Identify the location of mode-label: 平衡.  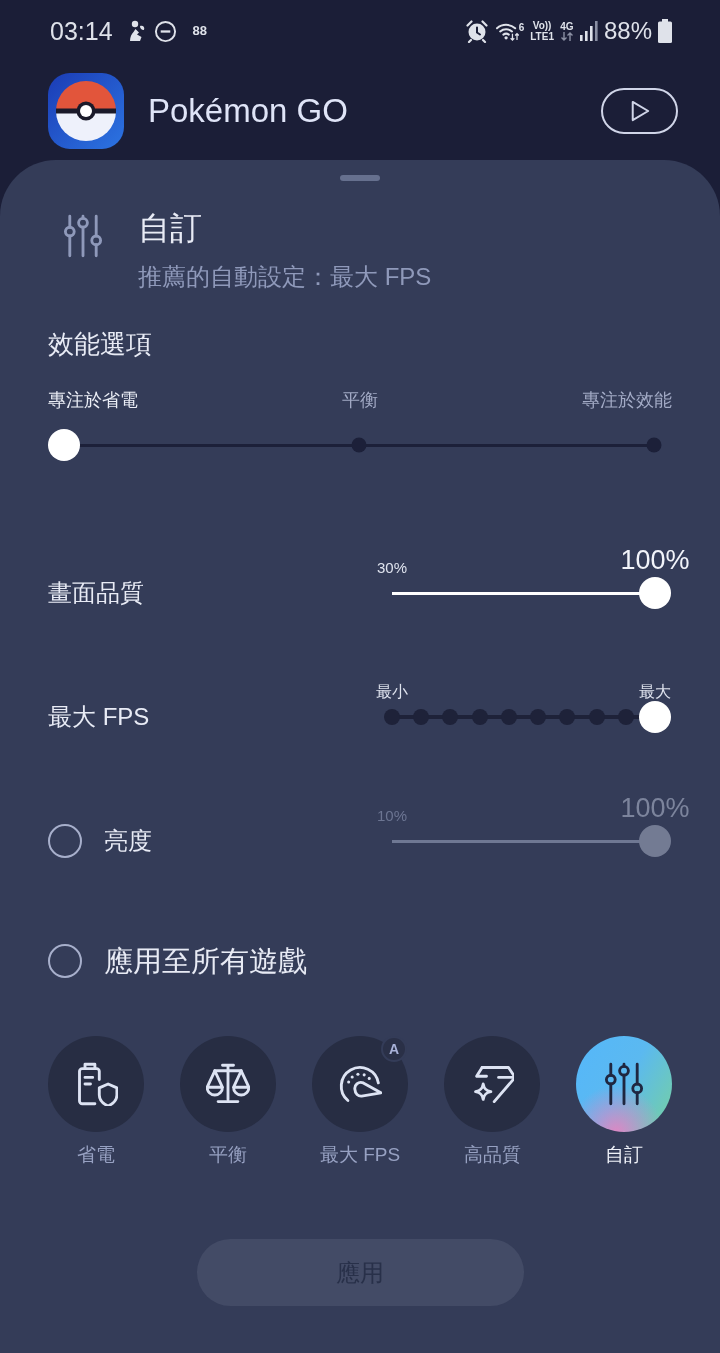
(228, 1155).